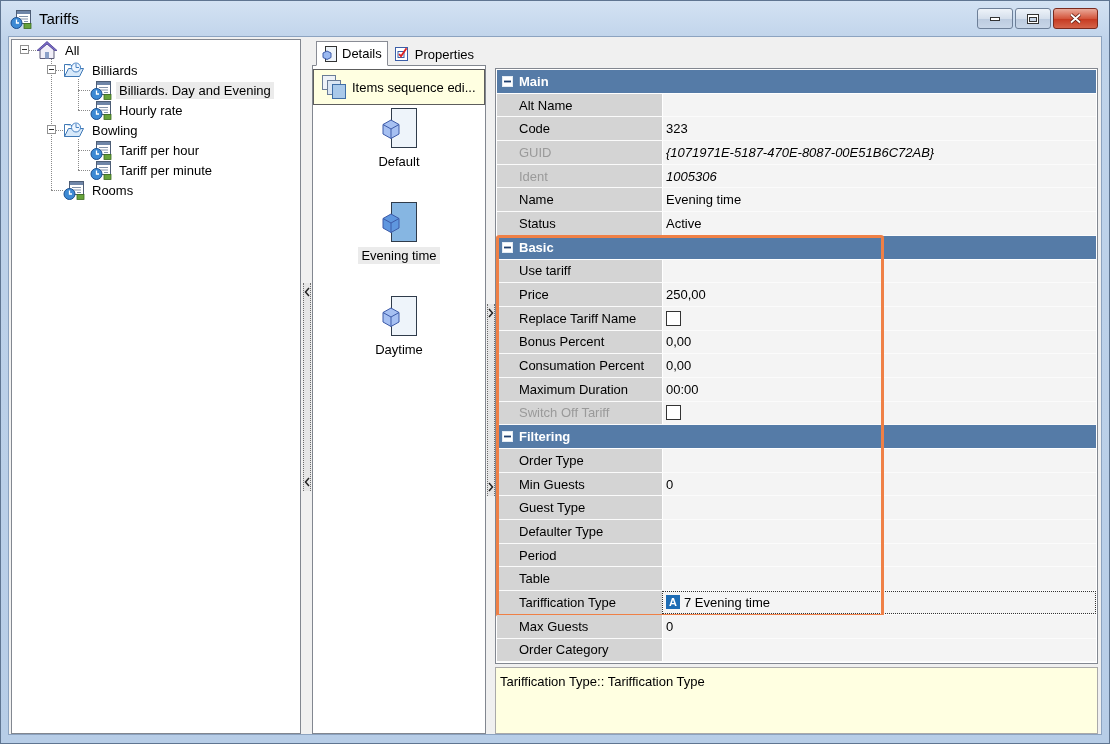 The image size is (1110, 744). What do you see at coordinates (399, 161) in the screenshot?
I see `sequence-item: Default` at bounding box center [399, 161].